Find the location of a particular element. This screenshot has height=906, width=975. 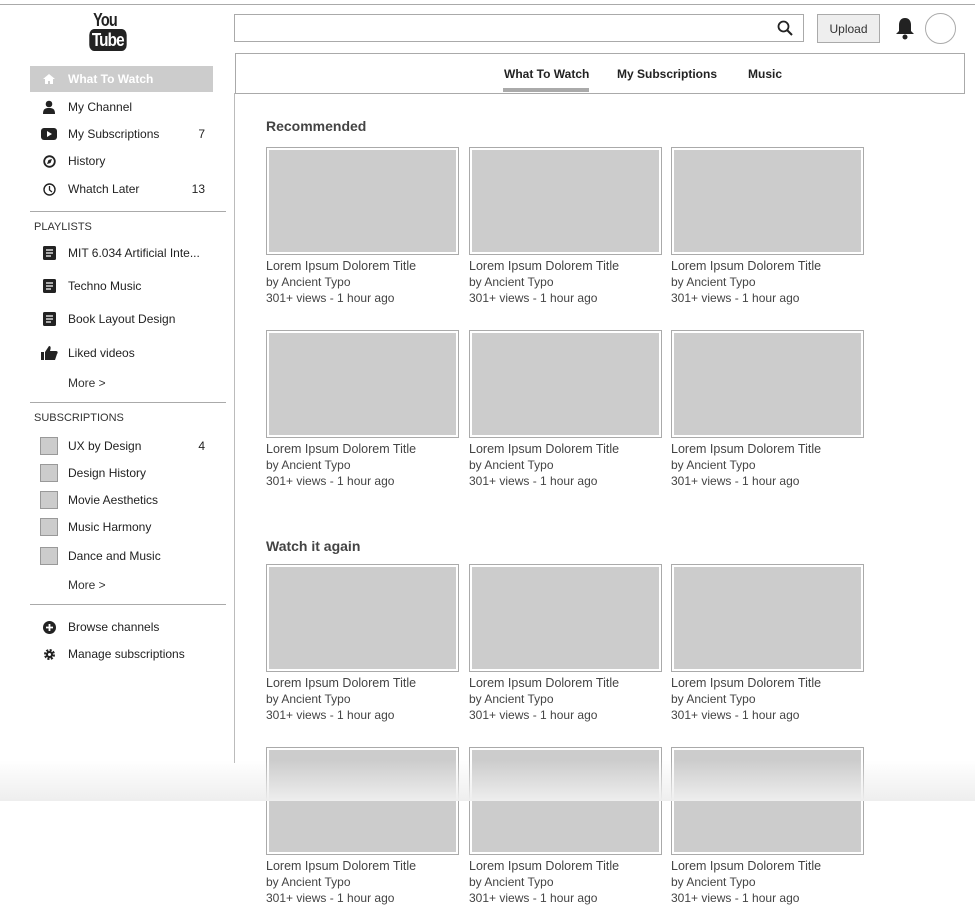

playlist-item: Liked videos is located at coordinates (121, 353).